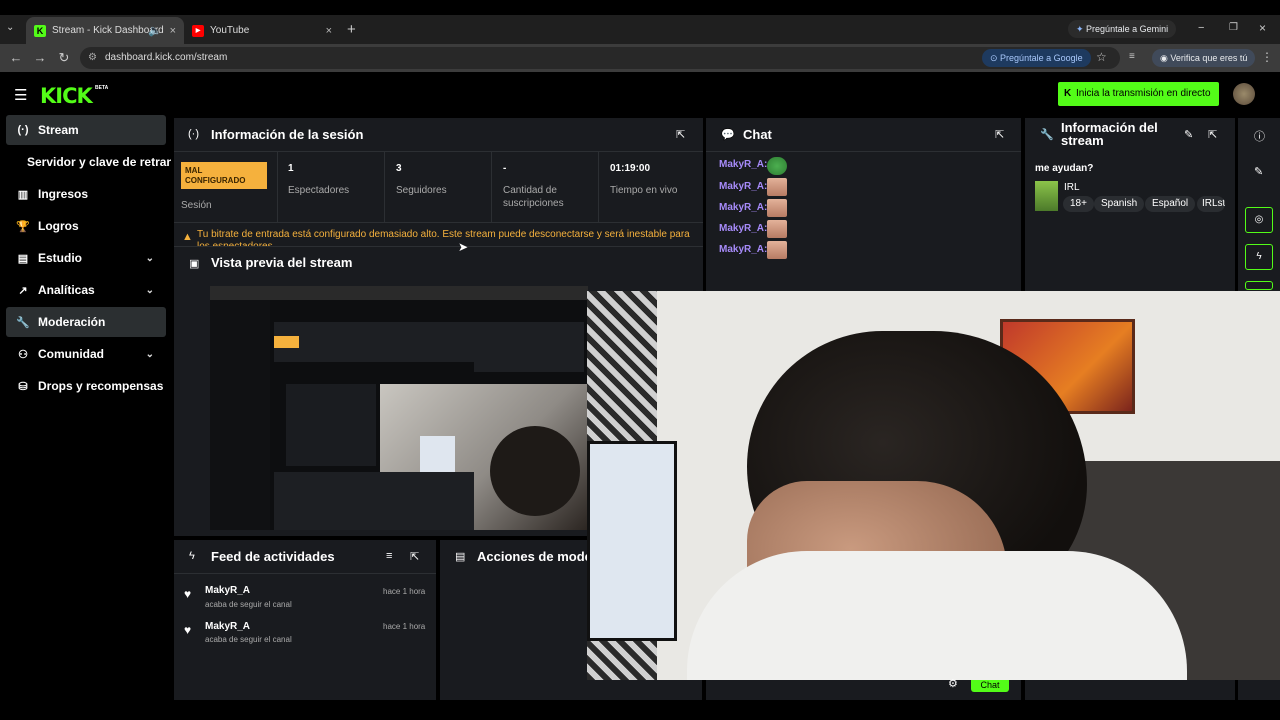 Image resolution: width=1280 pixels, height=720 pixels. I want to click on sidebar-item-moderacion: 🔧 Moderación, so click(86, 322).